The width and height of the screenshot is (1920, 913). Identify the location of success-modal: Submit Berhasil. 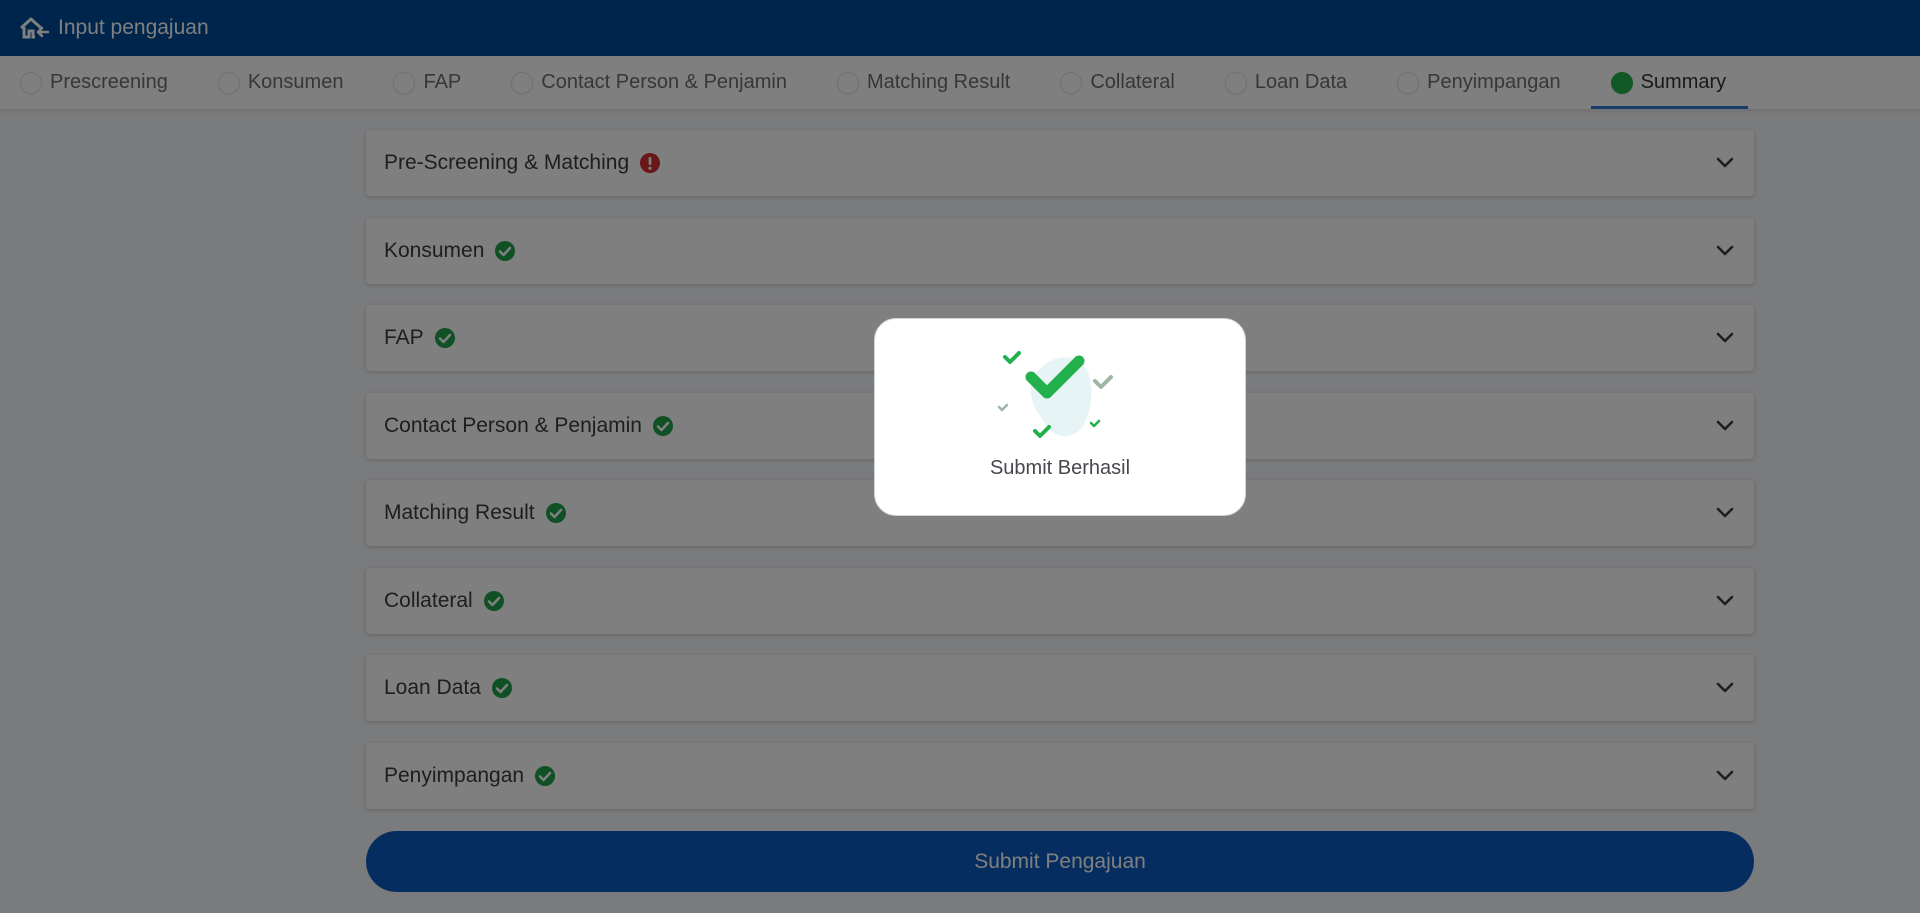
(1060, 417).